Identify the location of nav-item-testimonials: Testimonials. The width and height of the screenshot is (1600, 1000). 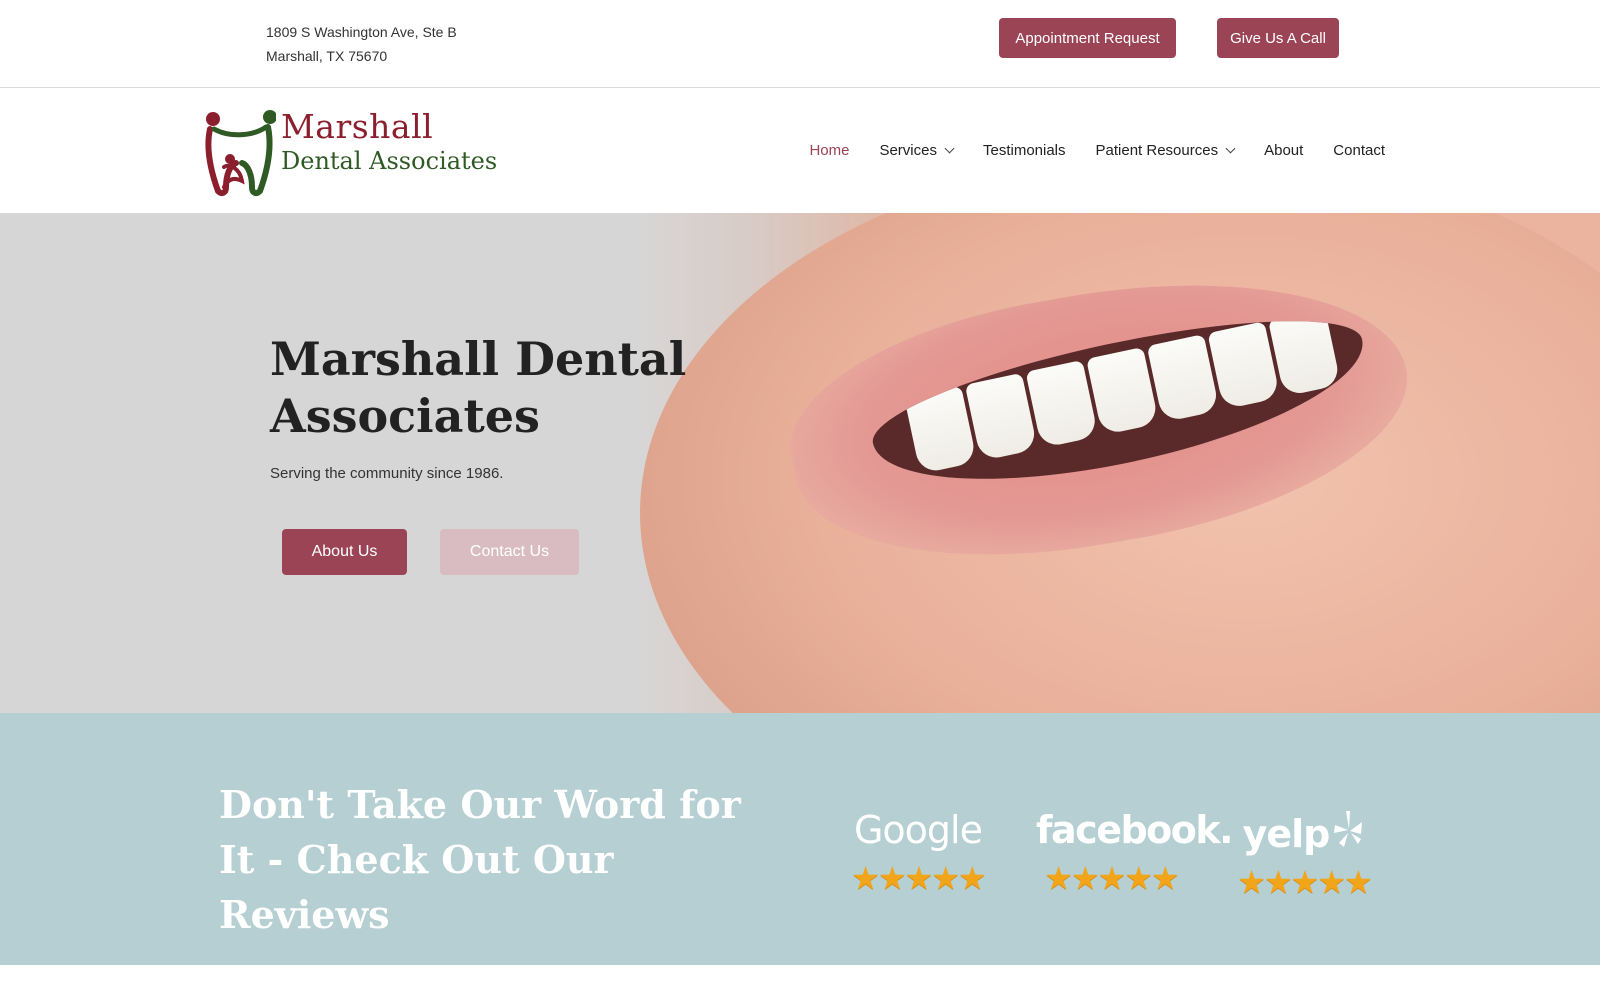
(1024, 150).